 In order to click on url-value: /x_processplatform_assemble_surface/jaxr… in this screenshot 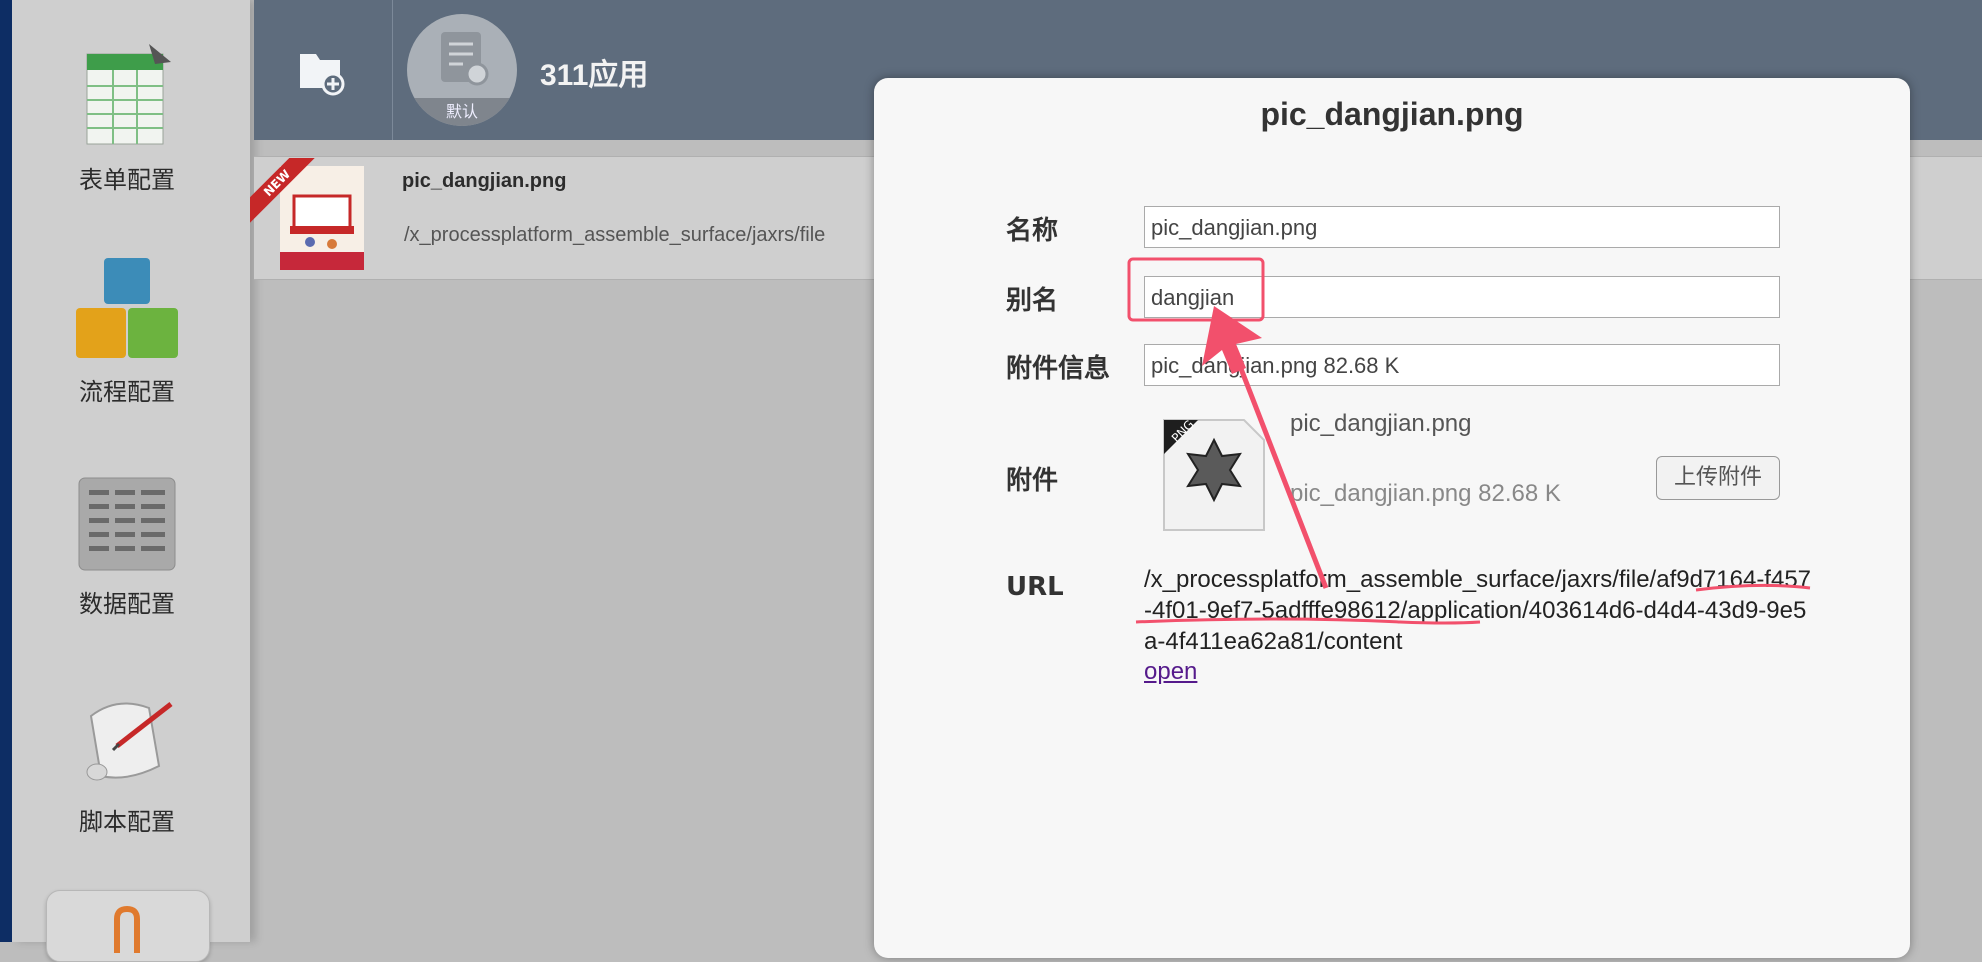, I will do `click(1478, 610)`.